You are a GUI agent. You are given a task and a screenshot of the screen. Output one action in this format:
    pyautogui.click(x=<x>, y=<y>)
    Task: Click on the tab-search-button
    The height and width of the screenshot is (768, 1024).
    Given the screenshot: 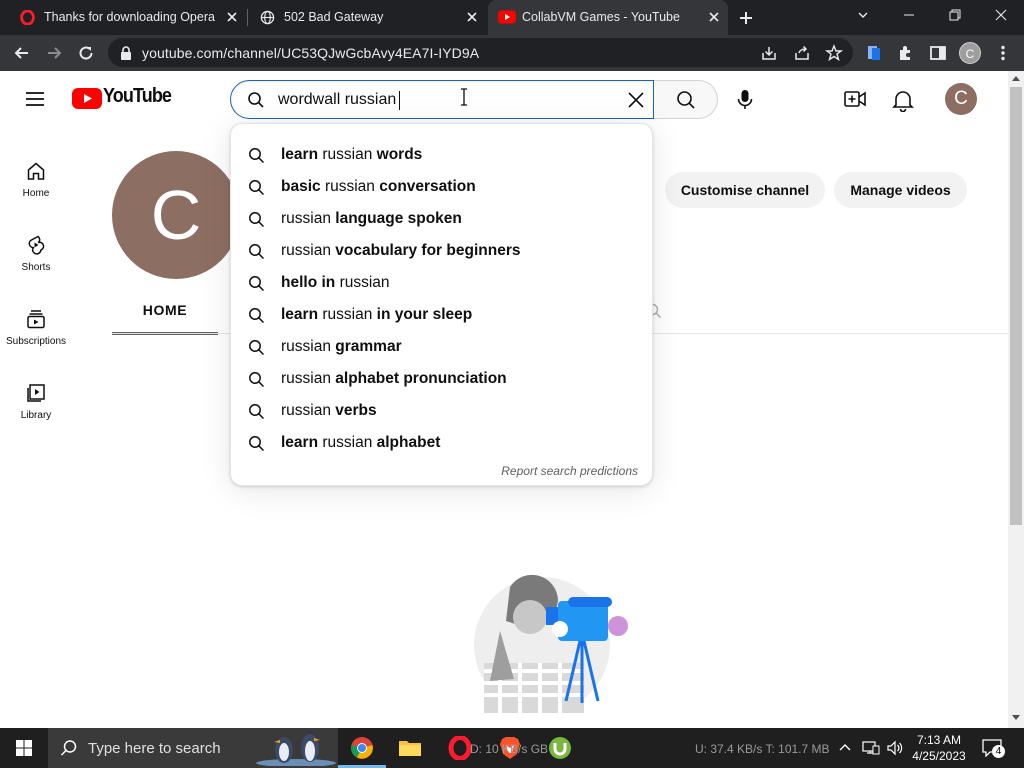 What is the action you would take?
    pyautogui.click(x=863, y=15)
    